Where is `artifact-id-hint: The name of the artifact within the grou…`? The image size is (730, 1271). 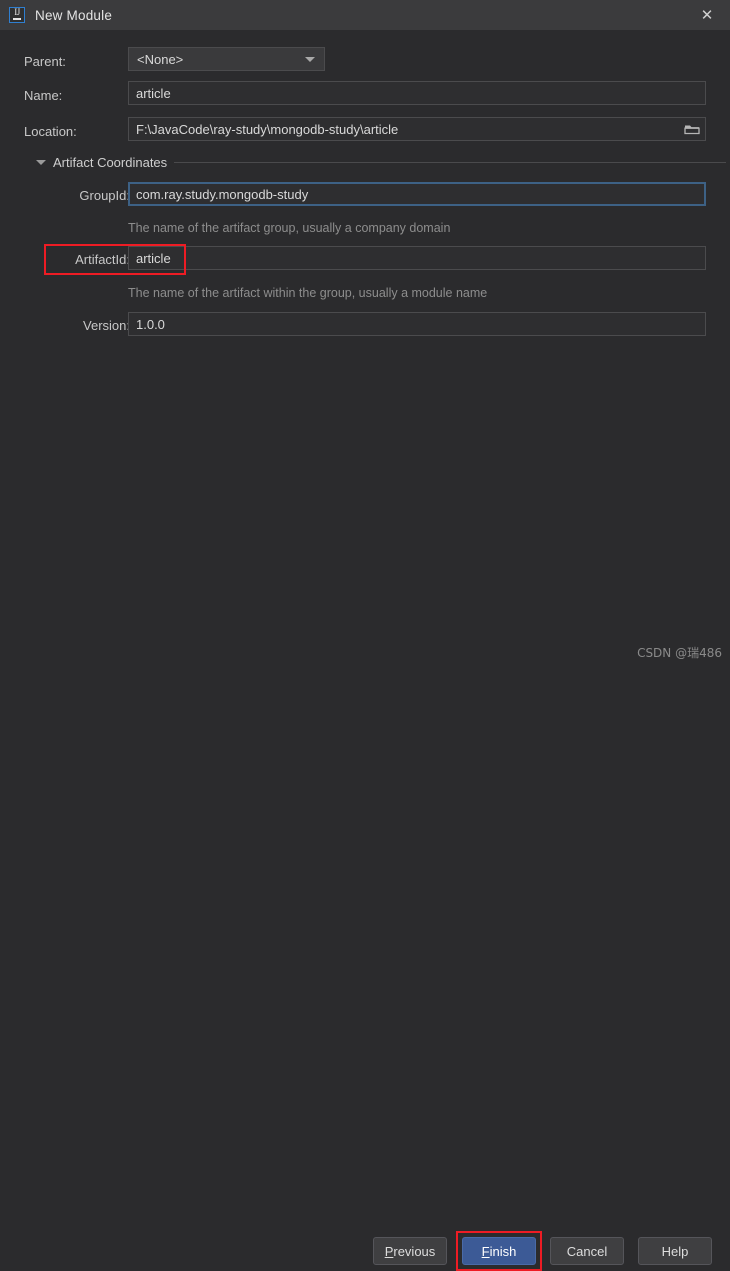
artifact-id-hint: The name of the artifact within the grou… is located at coordinates (308, 293).